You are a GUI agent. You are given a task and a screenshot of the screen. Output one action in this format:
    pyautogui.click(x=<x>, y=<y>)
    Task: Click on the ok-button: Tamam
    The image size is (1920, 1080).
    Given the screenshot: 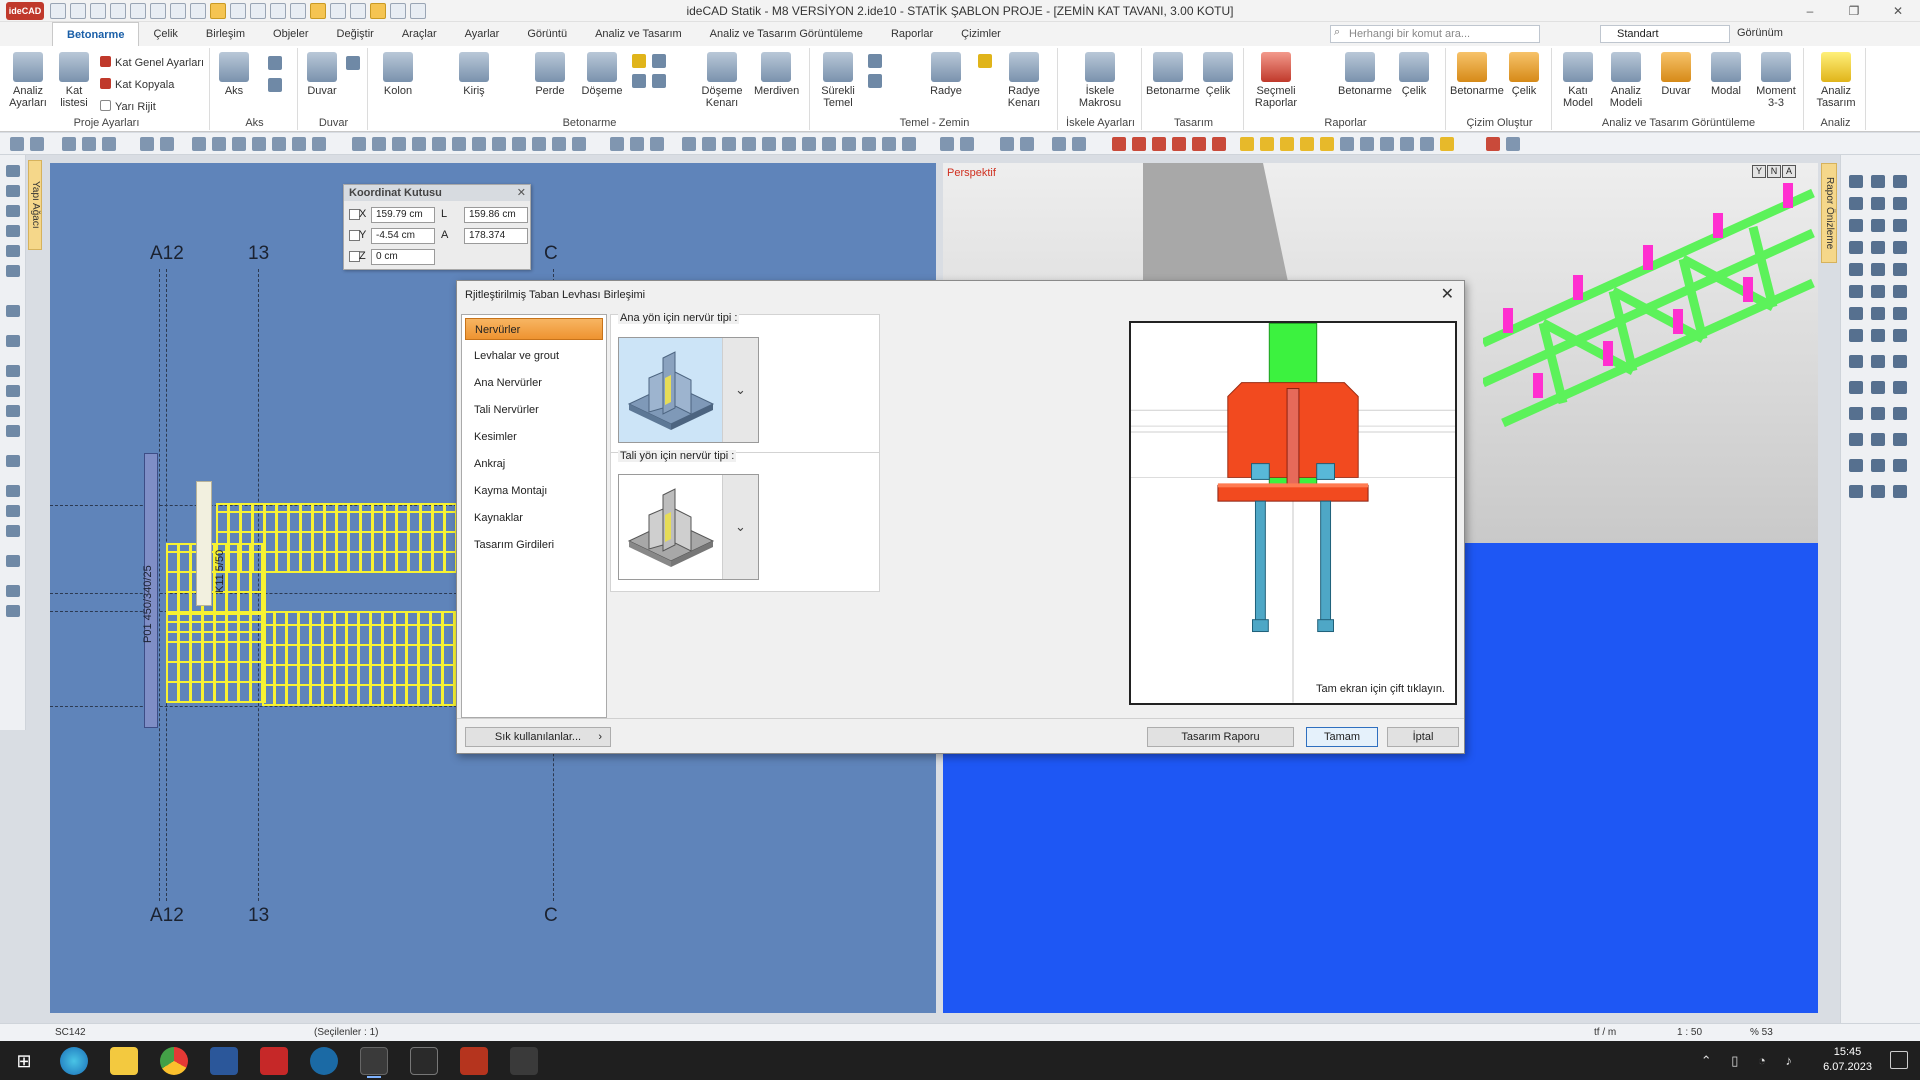 What is the action you would take?
    pyautogui.click(x=1342, y=737)
    